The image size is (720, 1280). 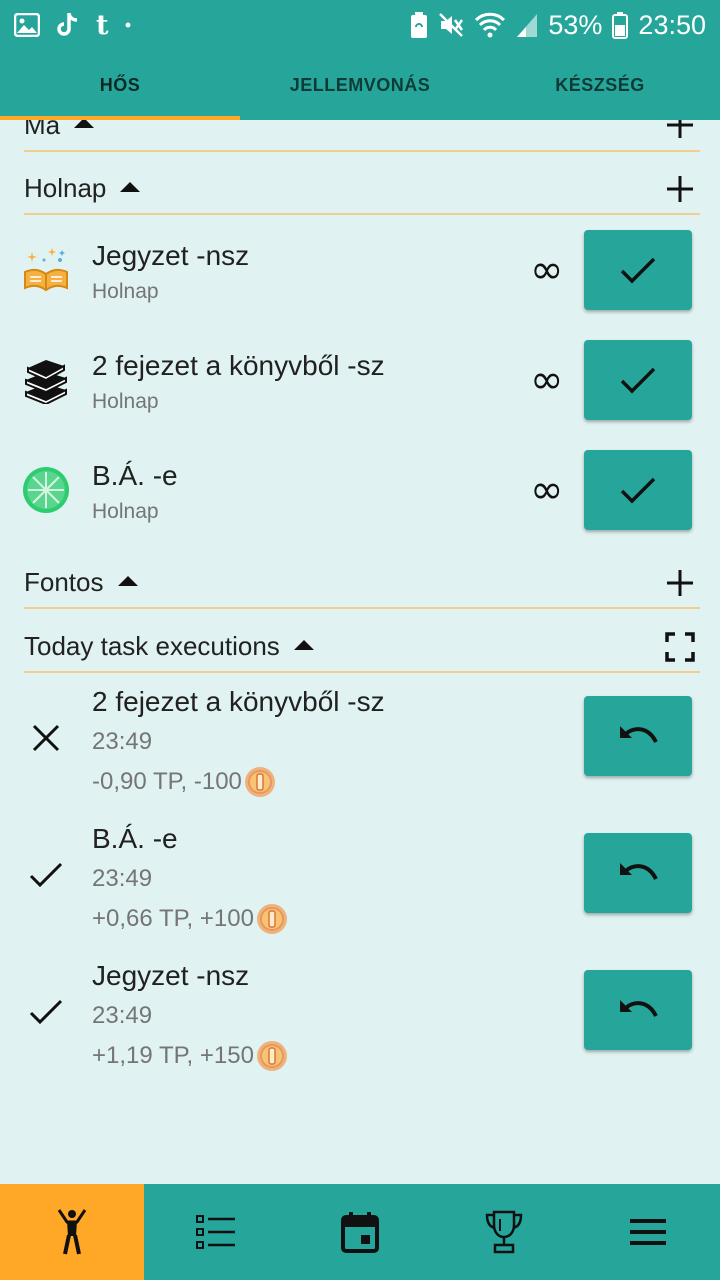 I want to click on battery-saver-icon, so click(x=419, y=25).